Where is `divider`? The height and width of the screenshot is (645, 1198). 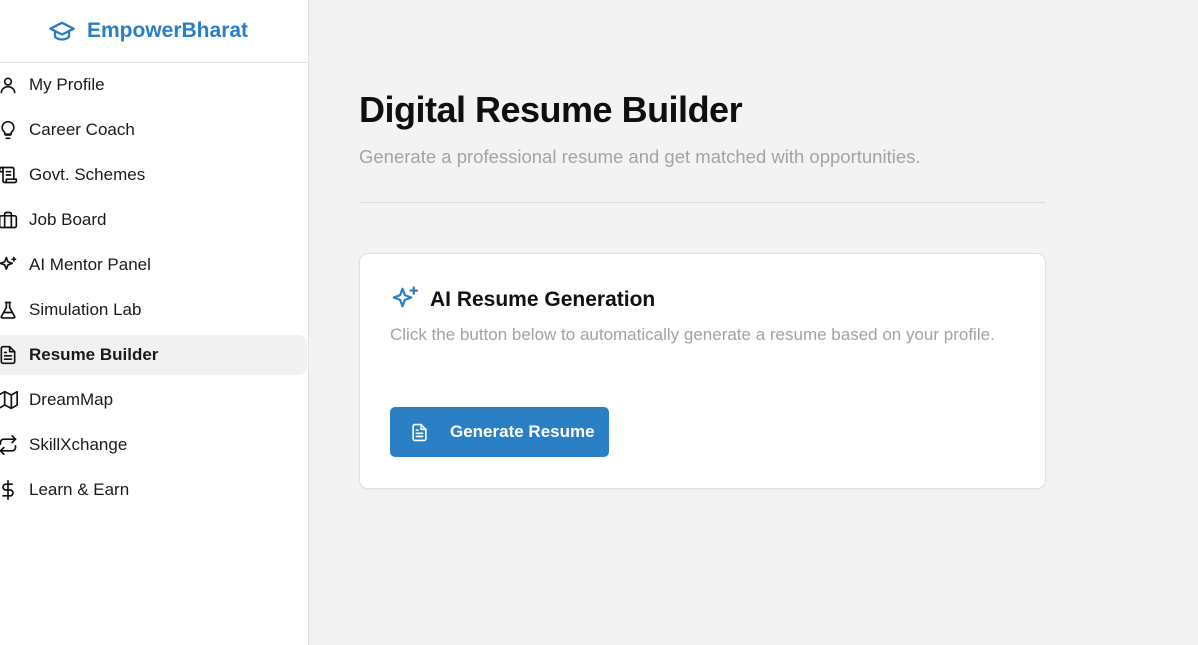
divider is located at coordinates (702, 202).